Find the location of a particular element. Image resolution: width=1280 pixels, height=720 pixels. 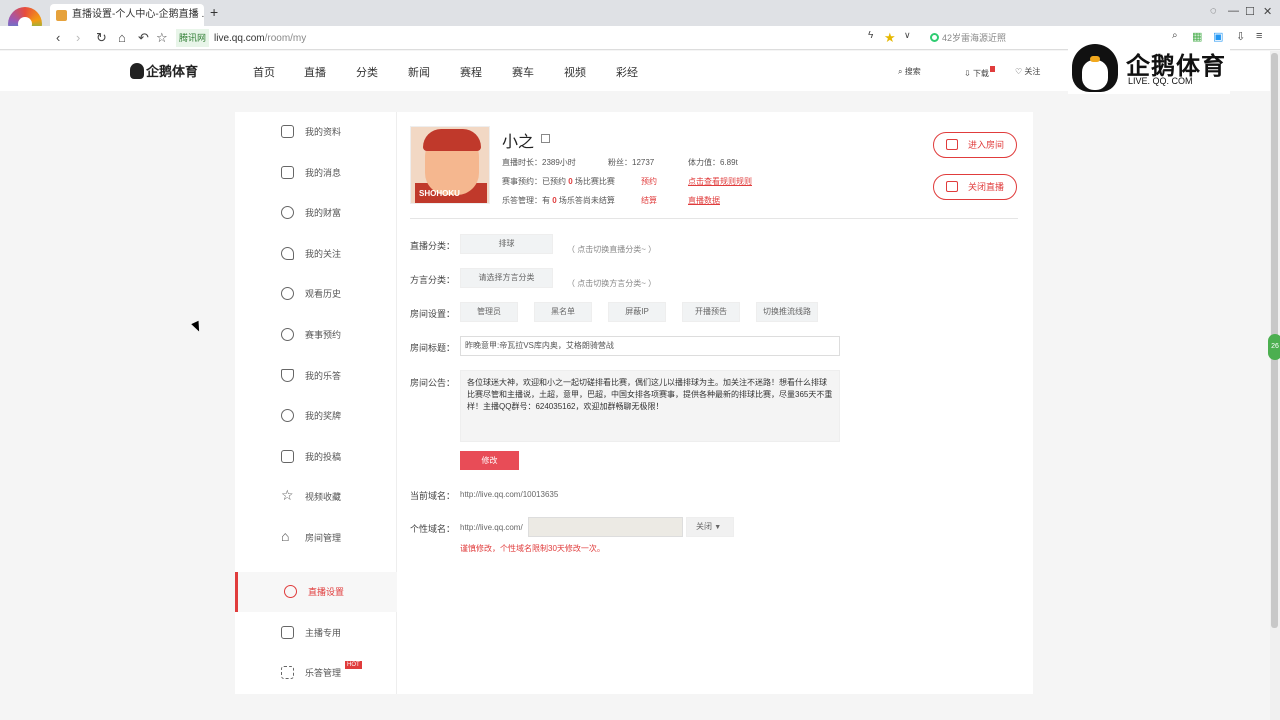

custom-domain-option: 关闭 is located at coordinates (704, 526).